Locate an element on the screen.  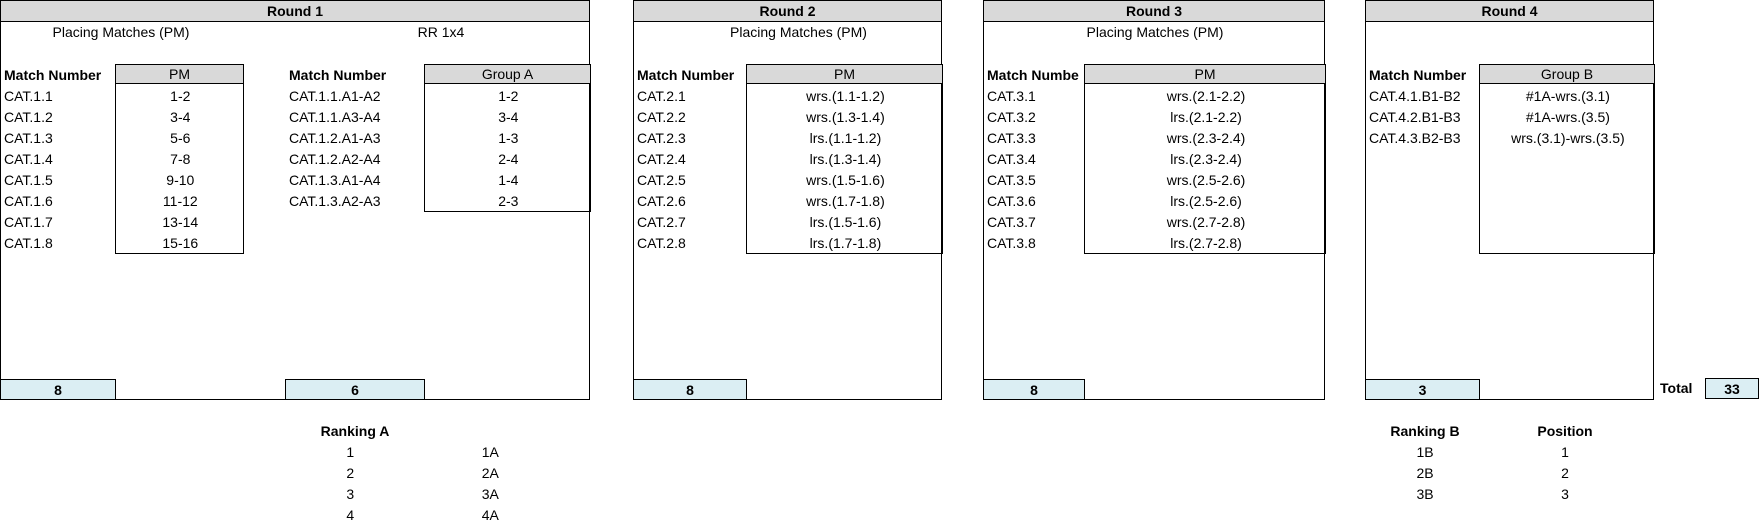
match-pm: wrs.(1.1-1.2) is located at coordinates (845, 96).